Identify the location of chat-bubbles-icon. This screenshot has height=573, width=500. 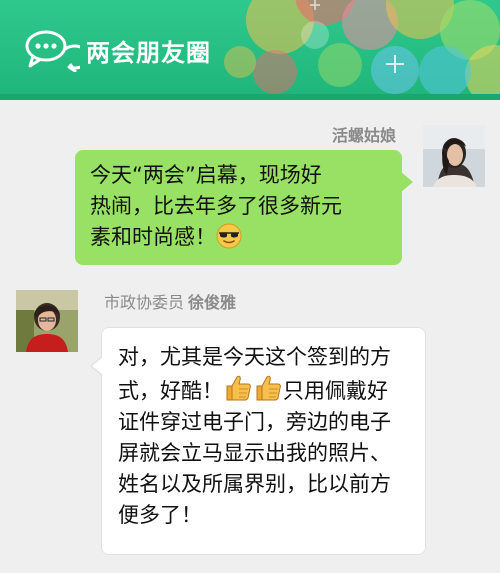
(52, 51).